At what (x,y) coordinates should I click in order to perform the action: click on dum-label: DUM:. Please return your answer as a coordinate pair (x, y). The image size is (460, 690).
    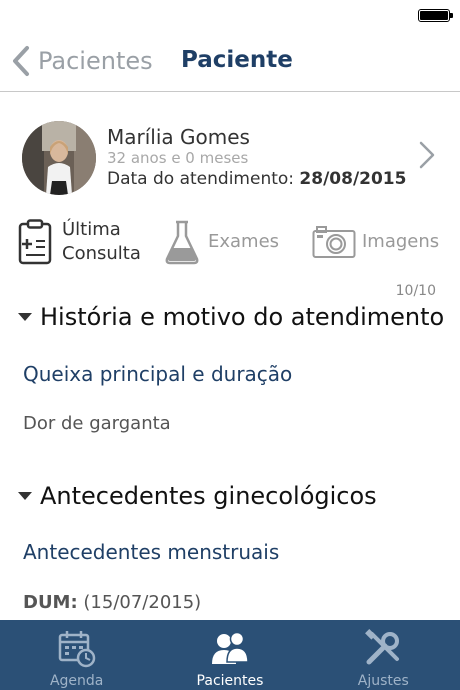
    Looking at the image, I should click on (50, 602).